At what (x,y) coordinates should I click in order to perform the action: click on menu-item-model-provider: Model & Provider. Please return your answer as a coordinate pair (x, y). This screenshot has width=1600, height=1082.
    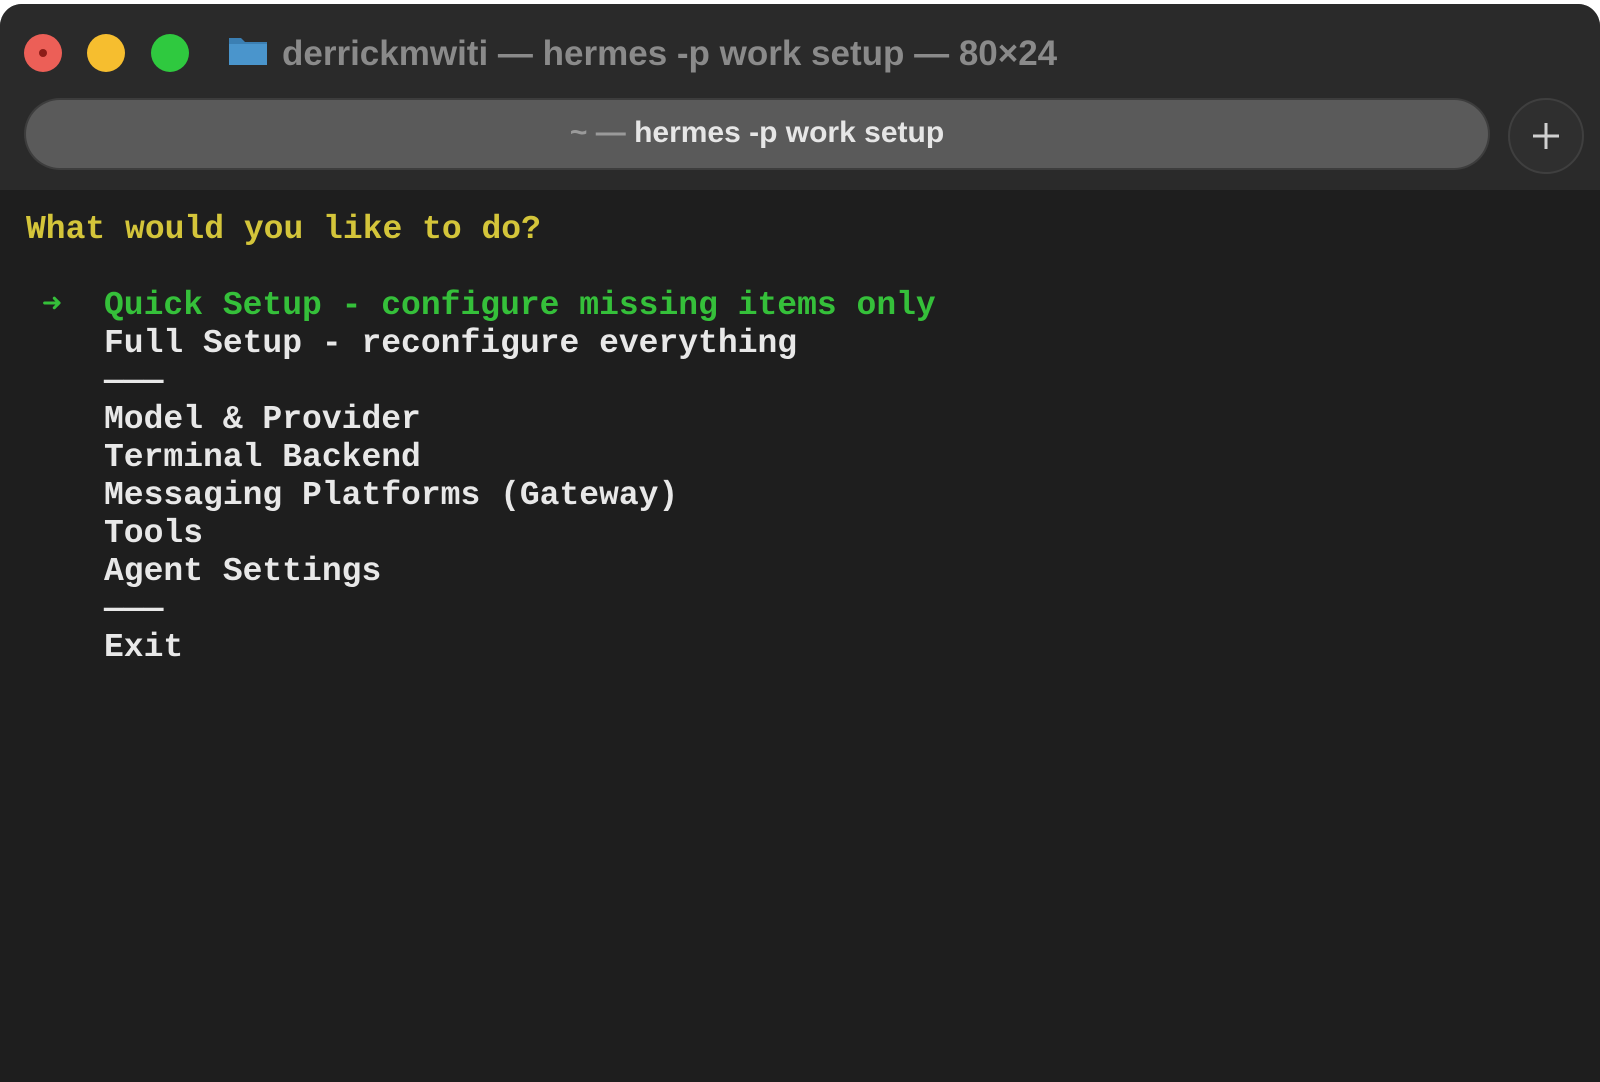
    Looking at the image, I should click on (262, 420).